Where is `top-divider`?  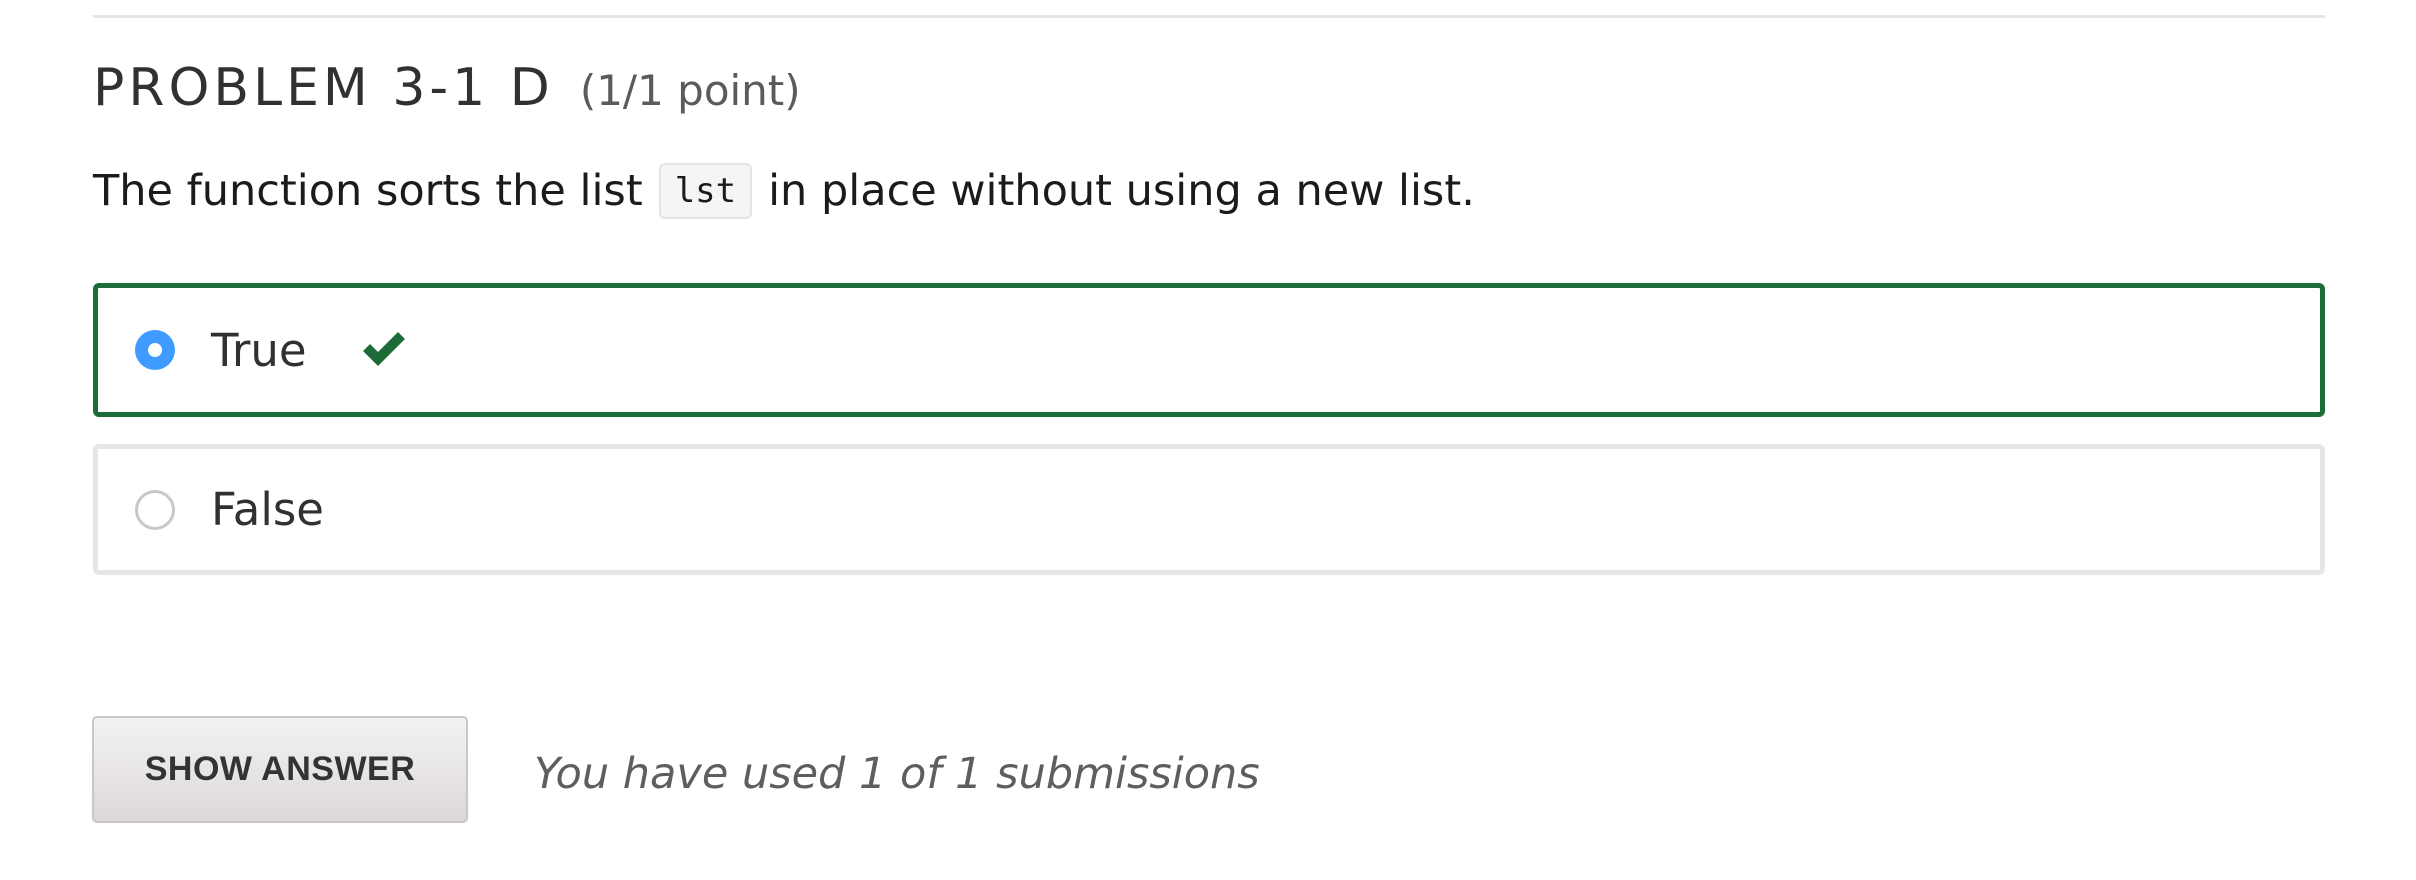 top-divider is located at coordinates (1209, 16).